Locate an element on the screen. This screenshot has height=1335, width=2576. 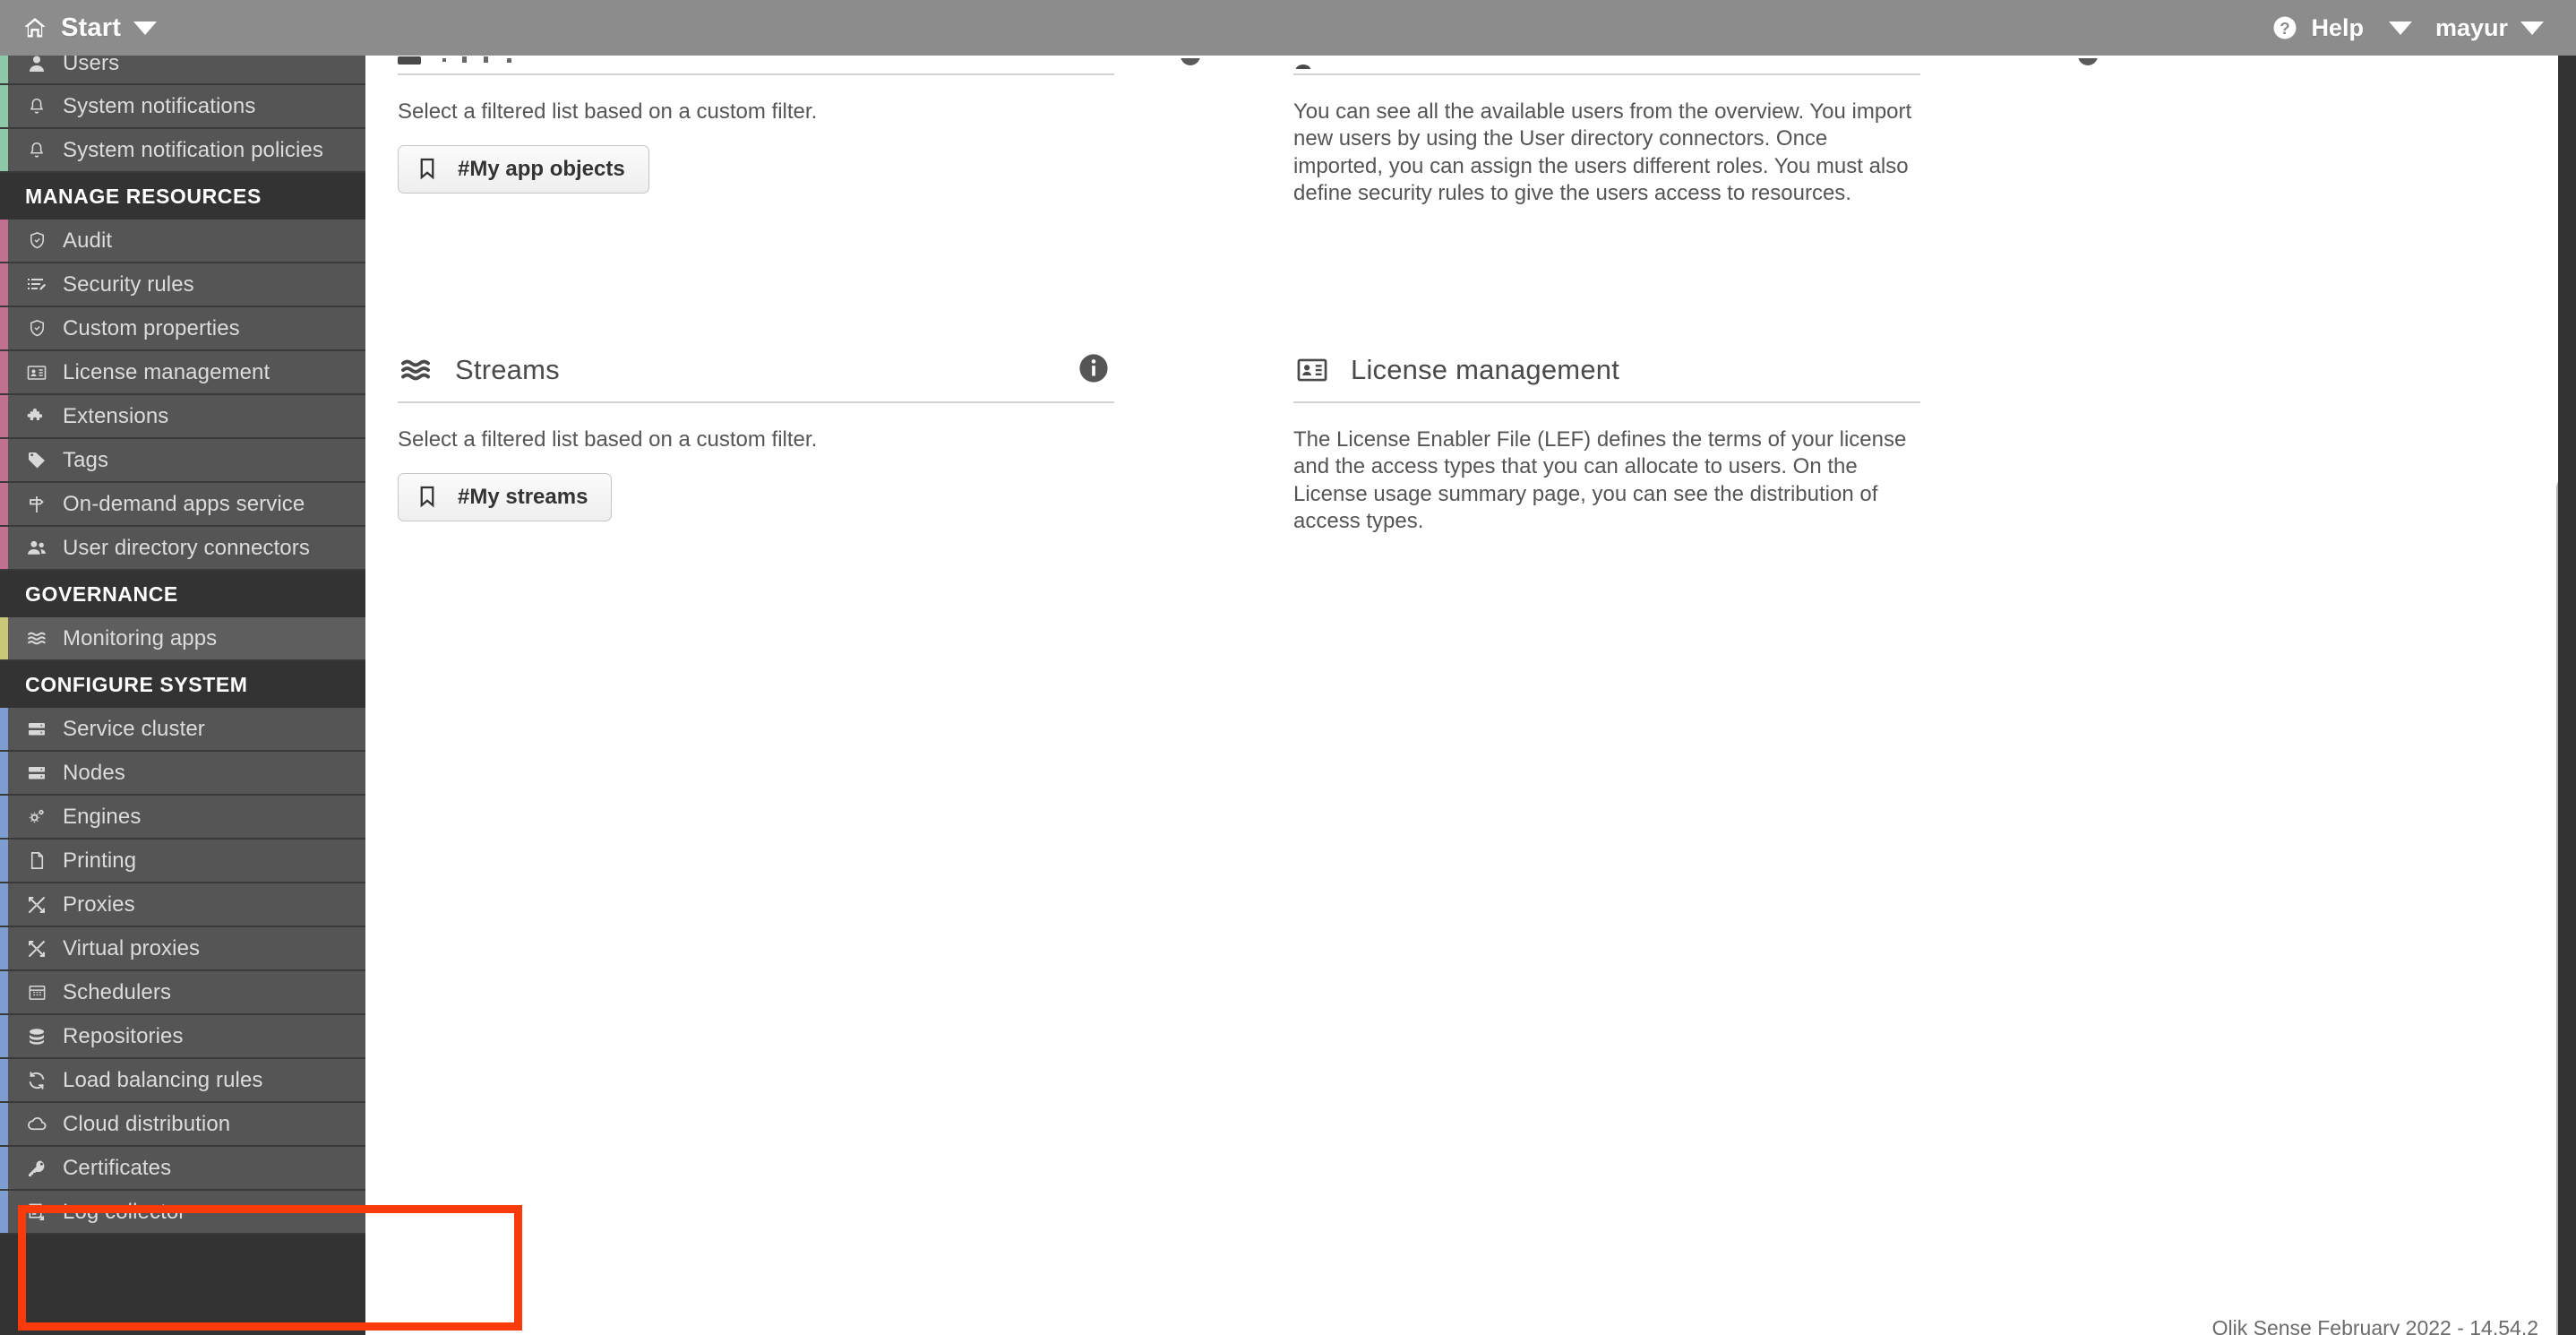
gears-icon is located at coordinates (36, 817).